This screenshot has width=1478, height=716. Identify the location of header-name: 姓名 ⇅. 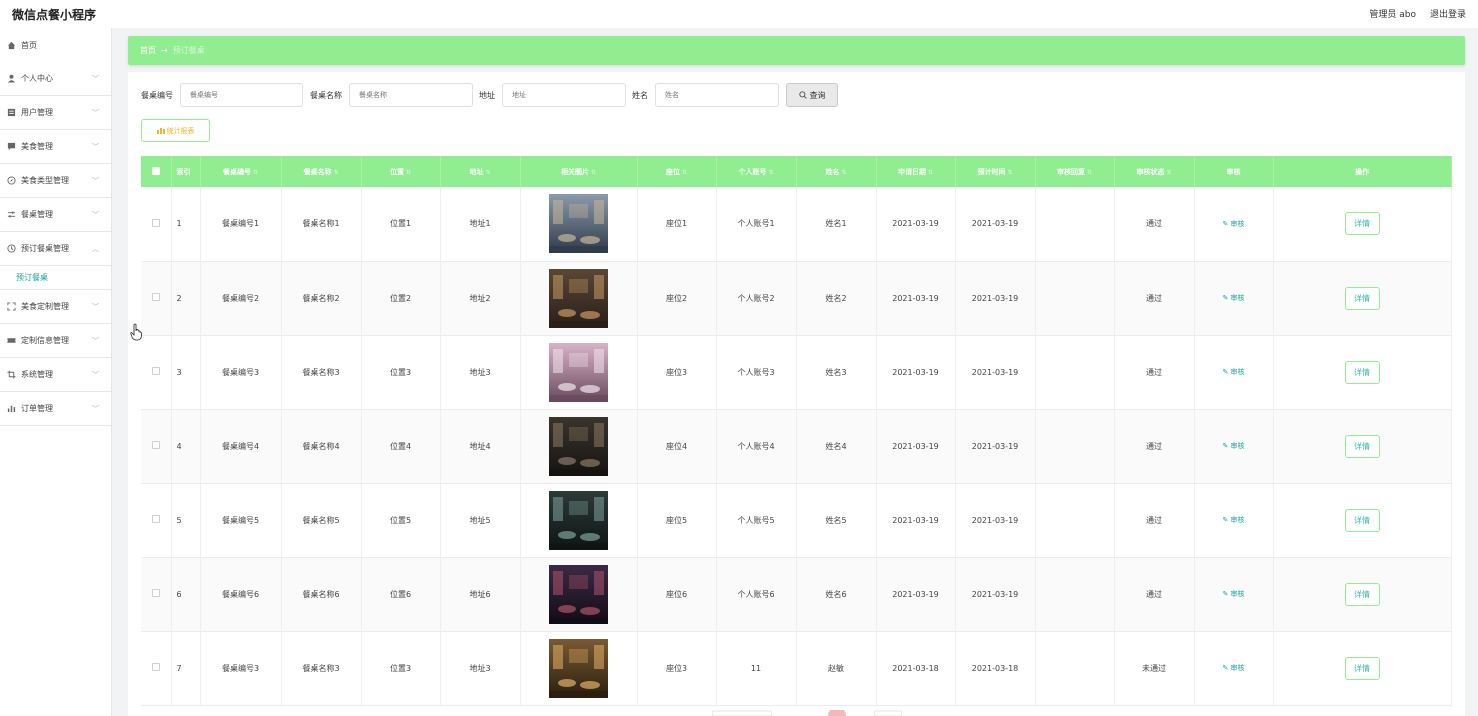
(836, 171).